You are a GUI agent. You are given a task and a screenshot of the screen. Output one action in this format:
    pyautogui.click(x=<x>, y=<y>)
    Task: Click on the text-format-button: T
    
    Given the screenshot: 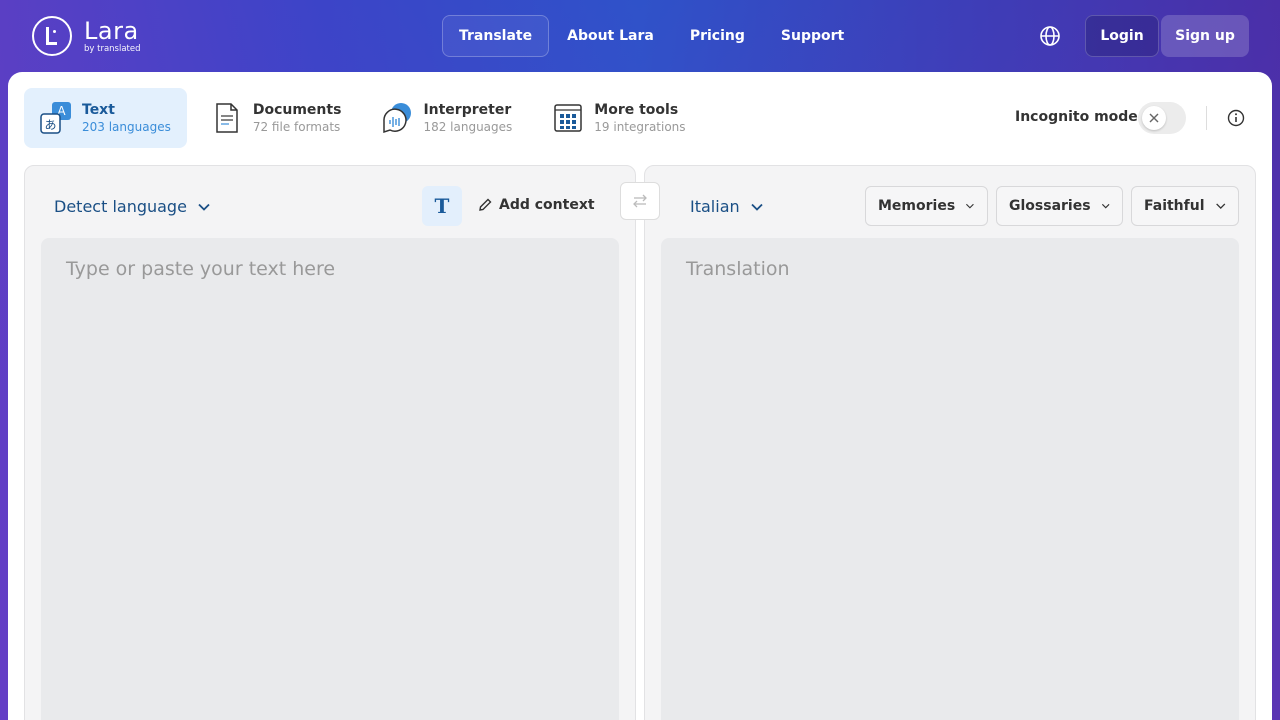 What is the action you would take?
    pyautogui.click(x=442, y=206)
    